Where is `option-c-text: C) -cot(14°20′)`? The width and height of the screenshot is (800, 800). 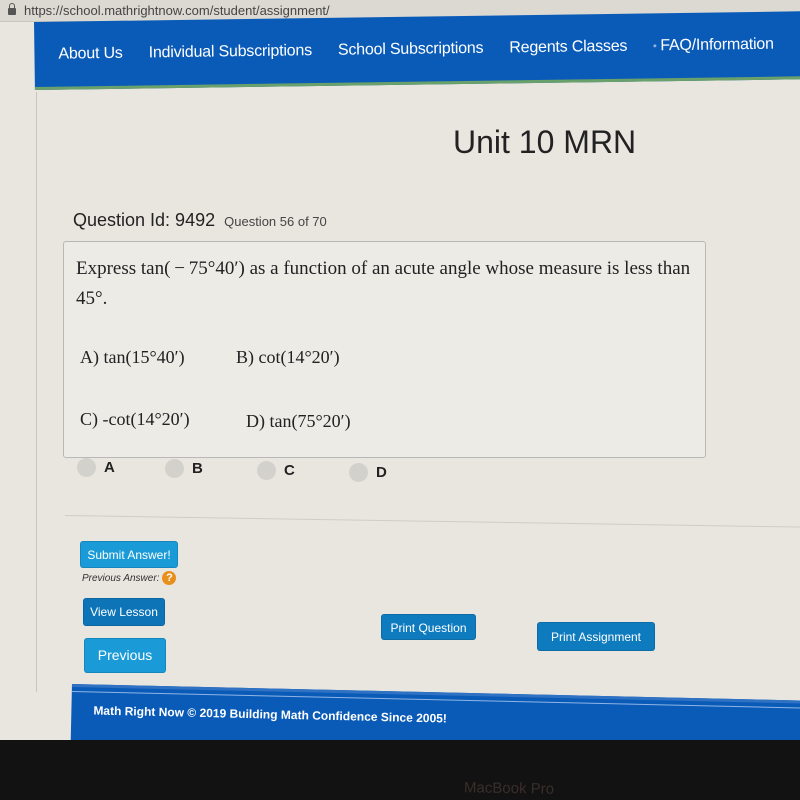 option-c-text: C) -cot(14°20′) is located at coordinates (135, 419).